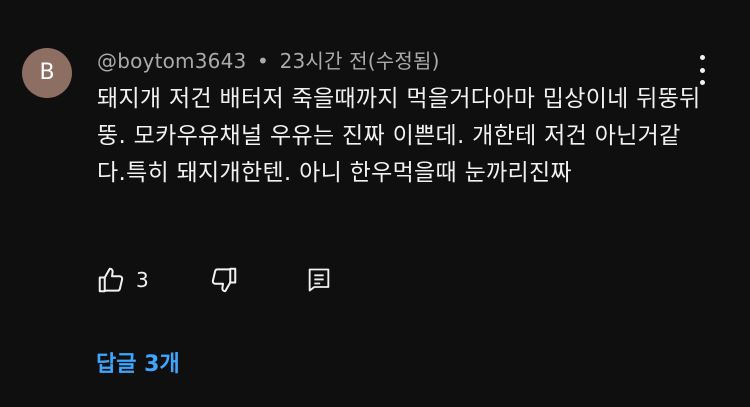 The height and width of the screenshot is (407, 750). Describe the element at coordinates (360, 61) in the screenshot. I see `comment-timestamp: 23시간 전(수정됨)` at that location.